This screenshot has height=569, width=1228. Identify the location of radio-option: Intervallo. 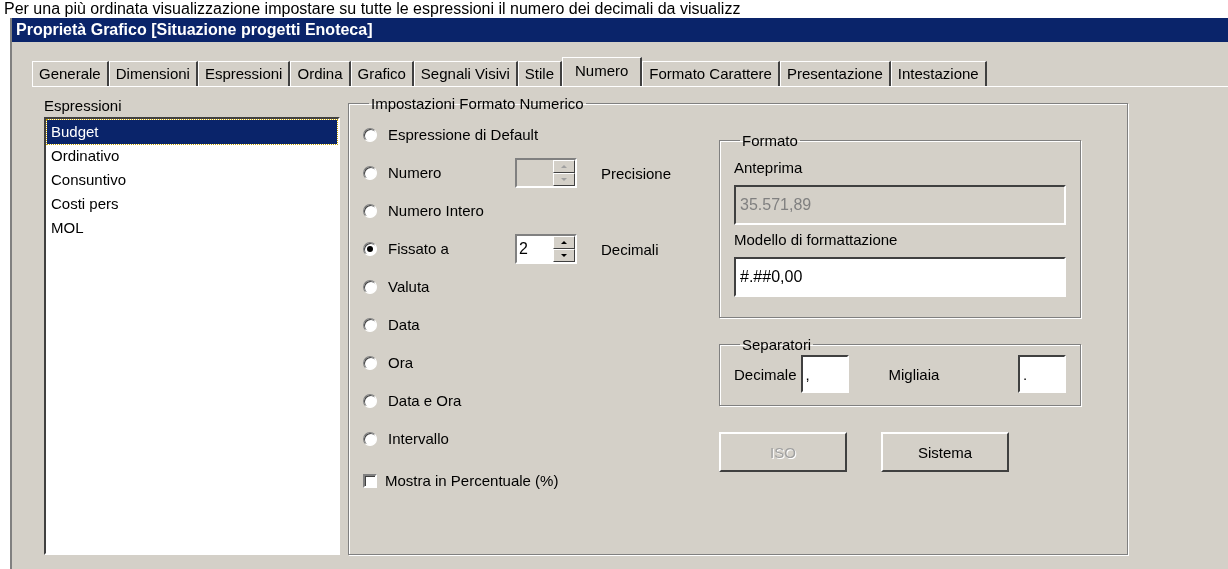
(439, 439).